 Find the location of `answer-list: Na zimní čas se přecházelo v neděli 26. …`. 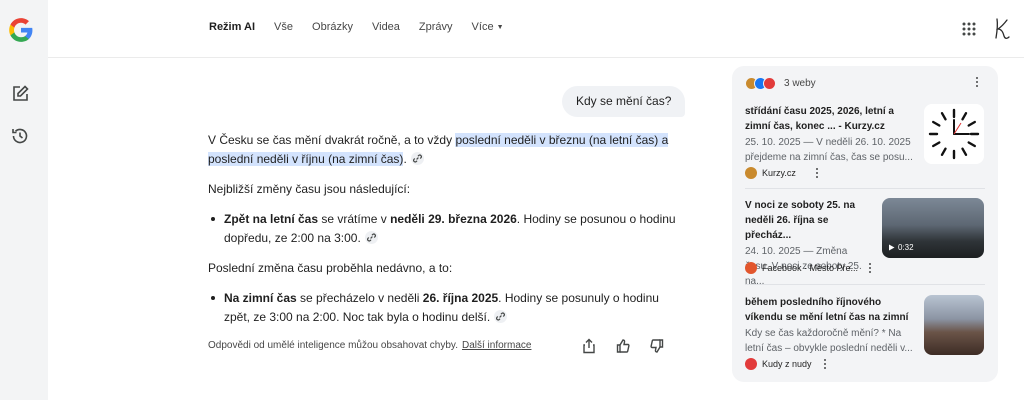

answer-list: Na zimní čas se přecházelo v neděli 26. … is located at coordinates (443, 308).